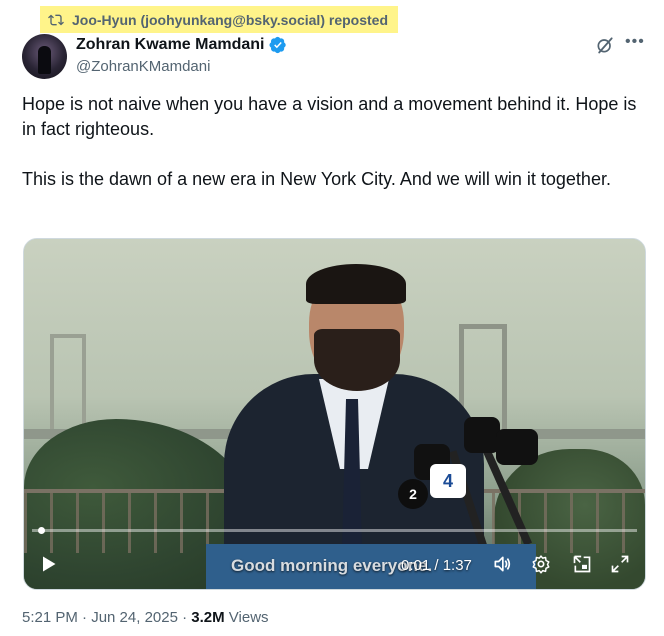 The width and height of the screenshot is (664, 636). What do you see at coordinates (170, 44) in the screenshot?
I see `author-name: Zohran Kwame Mamdani` at bounding box center [170, 44].